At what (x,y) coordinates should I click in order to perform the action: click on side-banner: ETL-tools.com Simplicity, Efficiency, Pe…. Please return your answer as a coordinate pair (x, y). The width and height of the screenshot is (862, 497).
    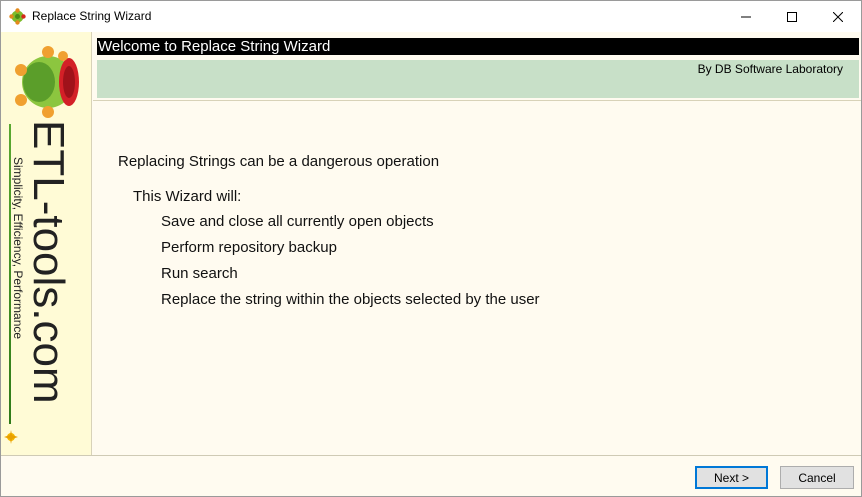
    Looking at the image, I should click on (46, 243).